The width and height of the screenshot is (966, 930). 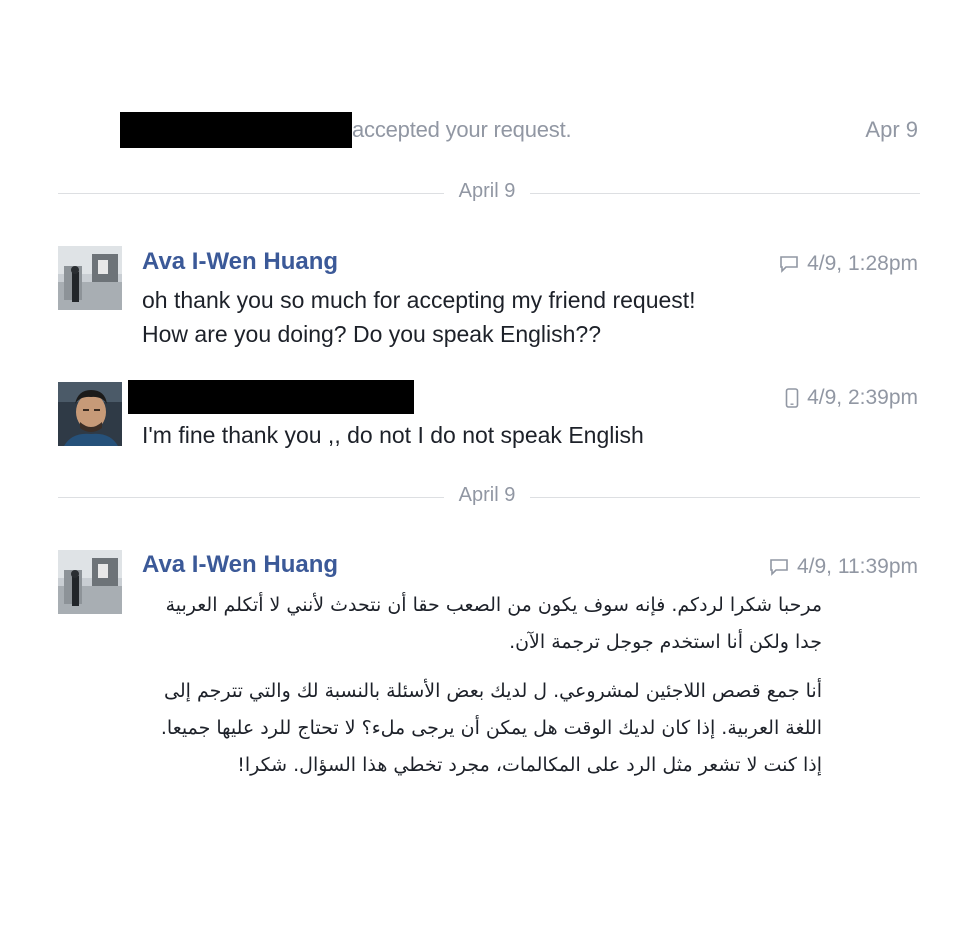 I want to click on mobile-phone-icon, so click(x=792, y=398).